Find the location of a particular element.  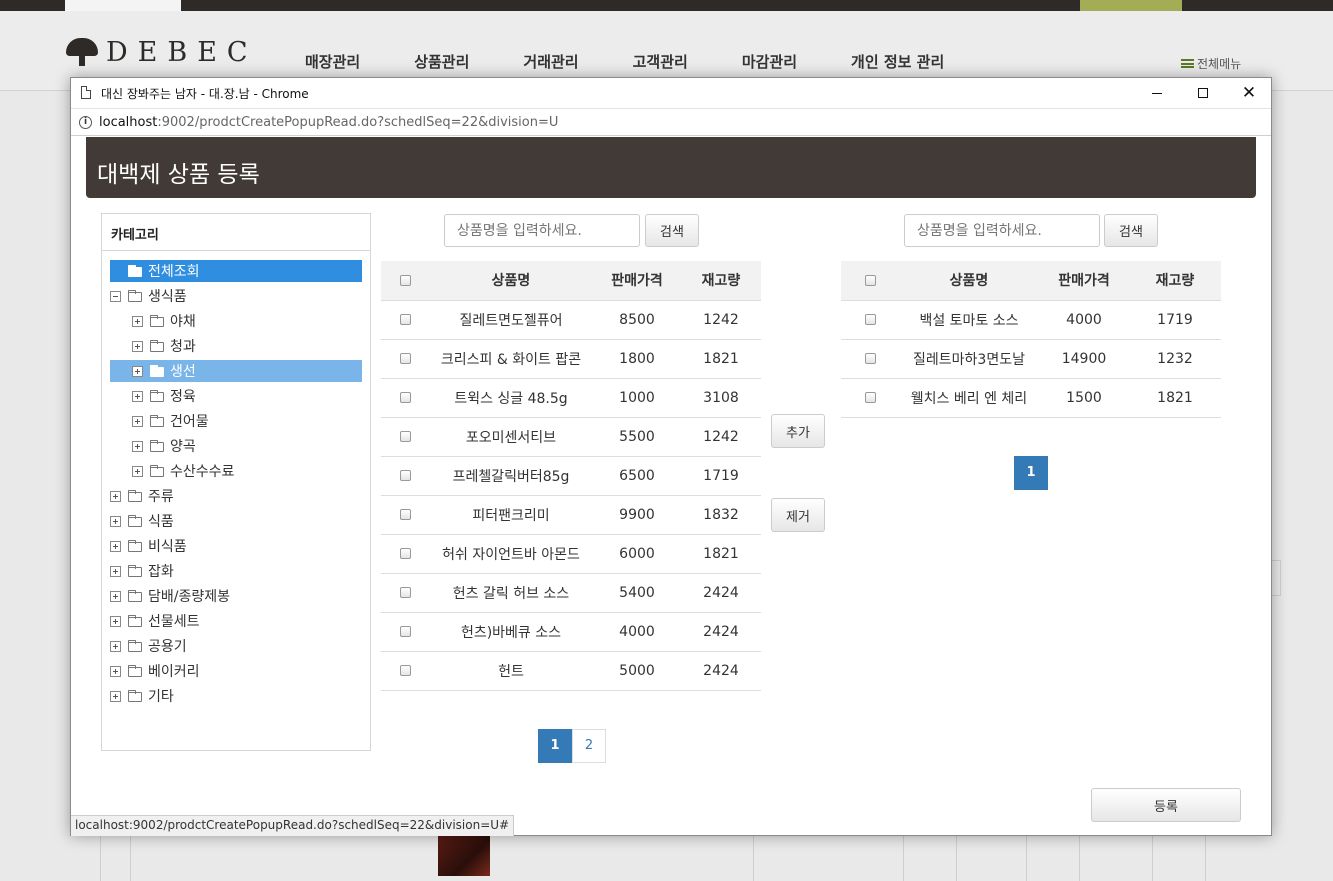

tree-item: 수산수수료 is located at coordinates (247, 471).